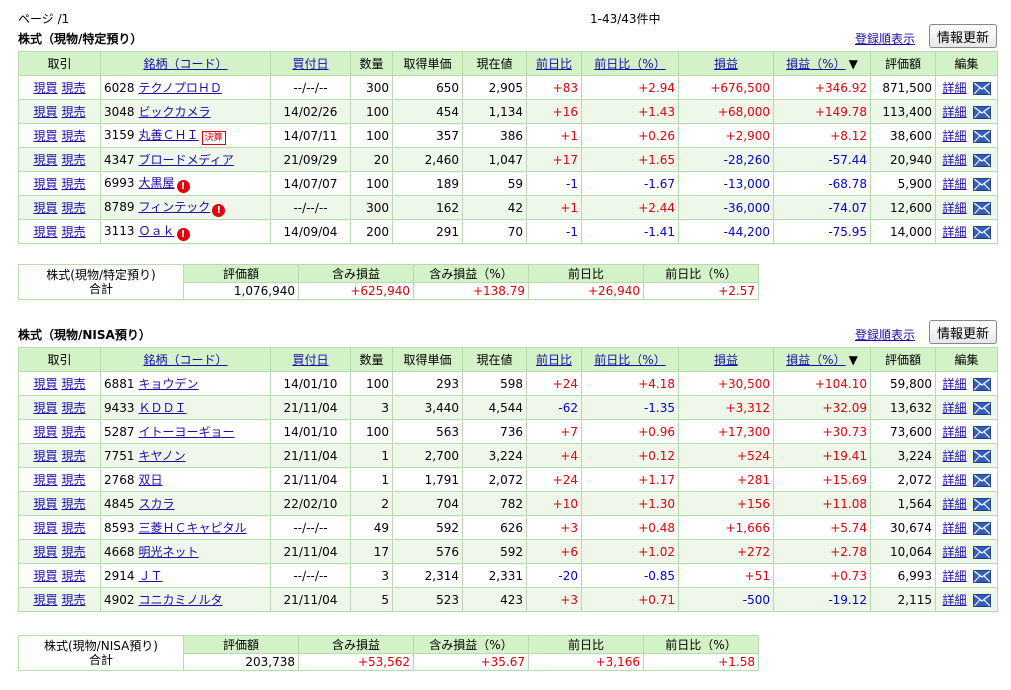 This screenshot has width=1011, height=690. What do you see at coordinates (175, 112) in the screenshot?
I see `stock-name-link: ビックカメラ` at bounding box center [175, 112].